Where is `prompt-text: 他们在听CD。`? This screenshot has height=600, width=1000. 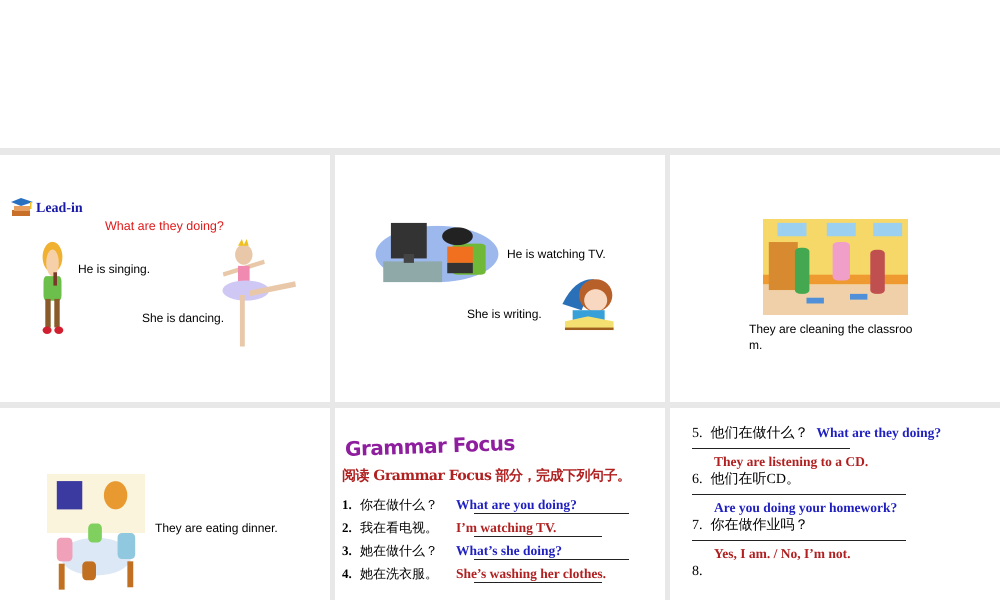
prompt-text: 他们在听CD。 is located at coordinates (755, 479).